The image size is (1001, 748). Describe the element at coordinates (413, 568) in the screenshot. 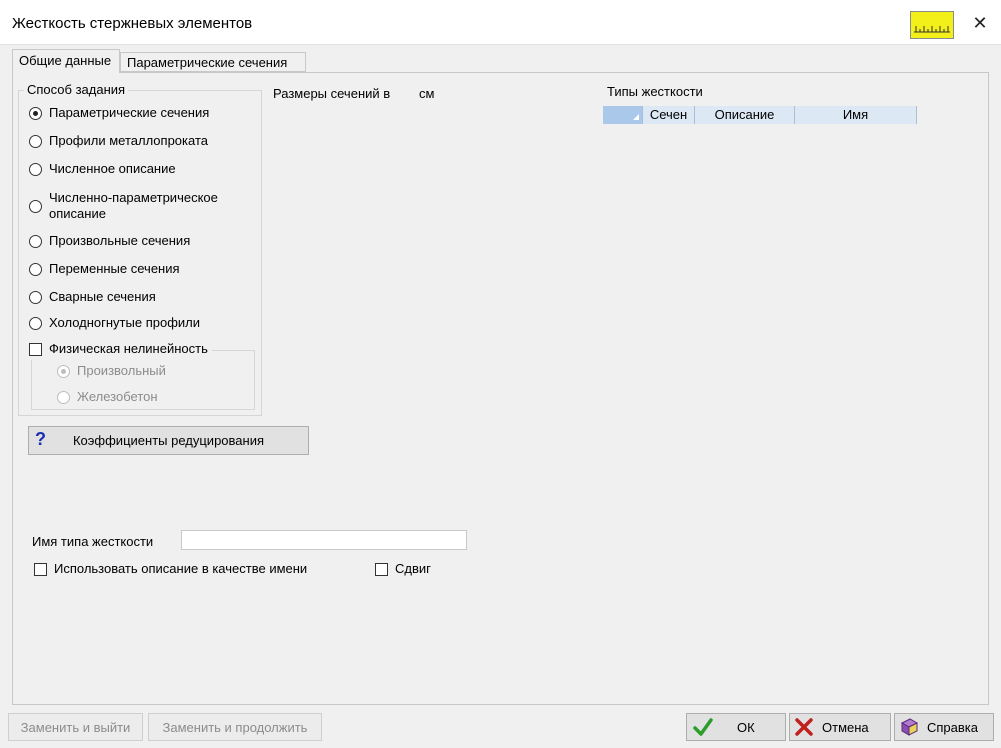

I see `shear-label: Сдвиг` at that location.